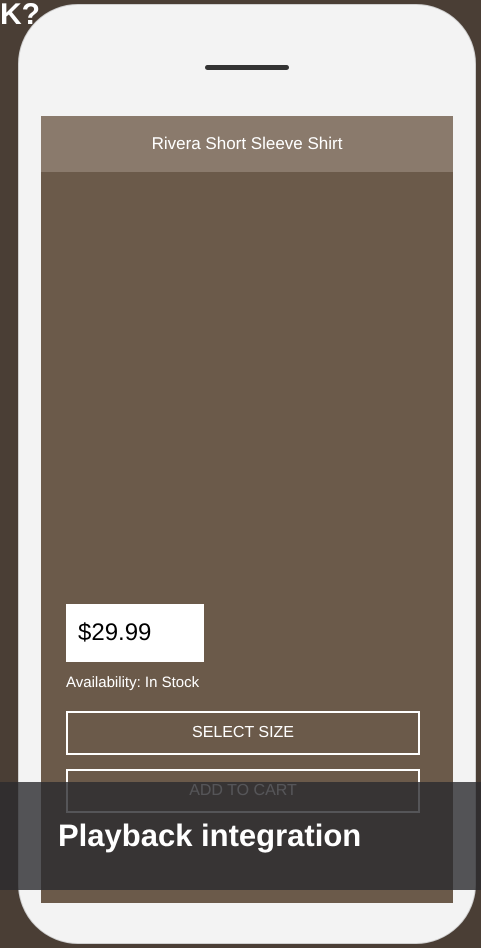 Image resolution: width=481 pixels, height=948 pixels. Describe the element at coordinates (210, 835) in the screenshot. I see `caption-text: Playback integration` at that location.